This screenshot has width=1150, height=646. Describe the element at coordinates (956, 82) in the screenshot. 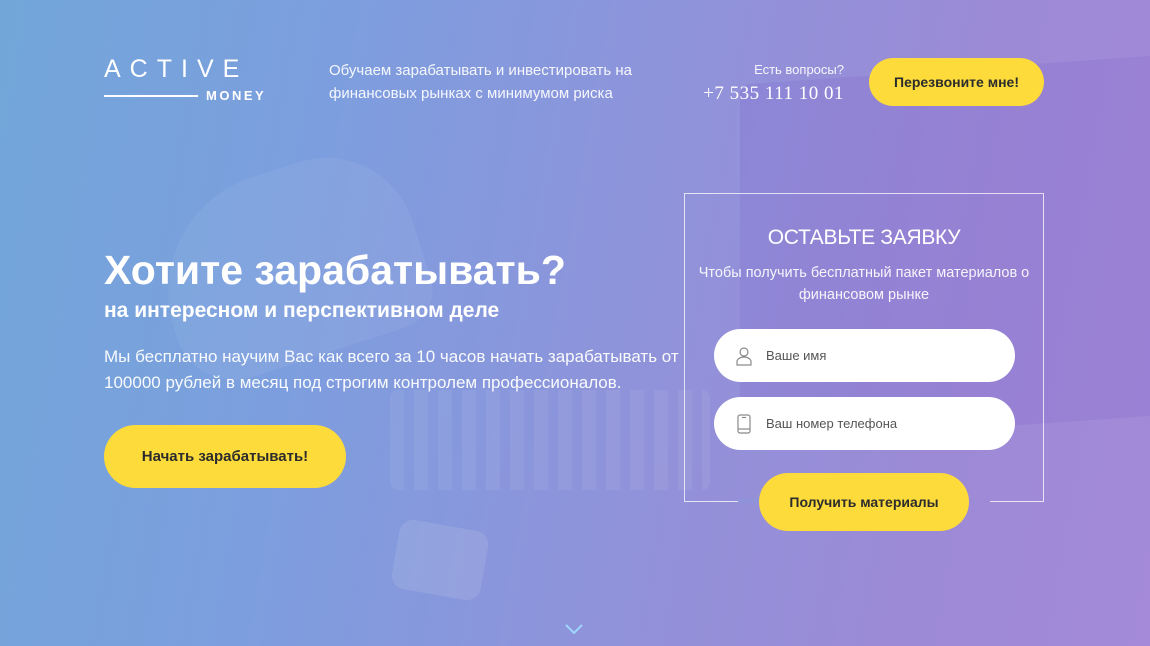

I see `callback-button: Перезвоните мне!` at that location.